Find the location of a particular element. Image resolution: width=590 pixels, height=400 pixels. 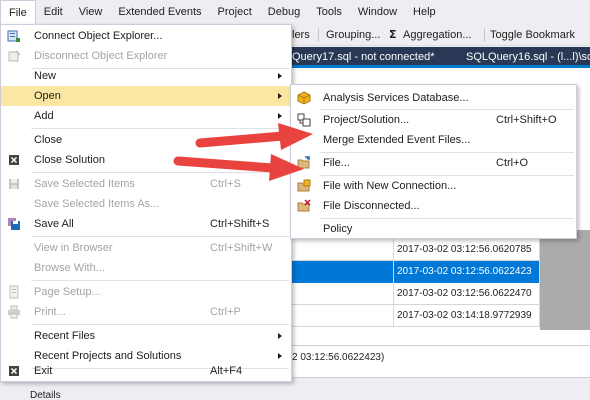

tab-details: Details is located at coordinates (45, 395).